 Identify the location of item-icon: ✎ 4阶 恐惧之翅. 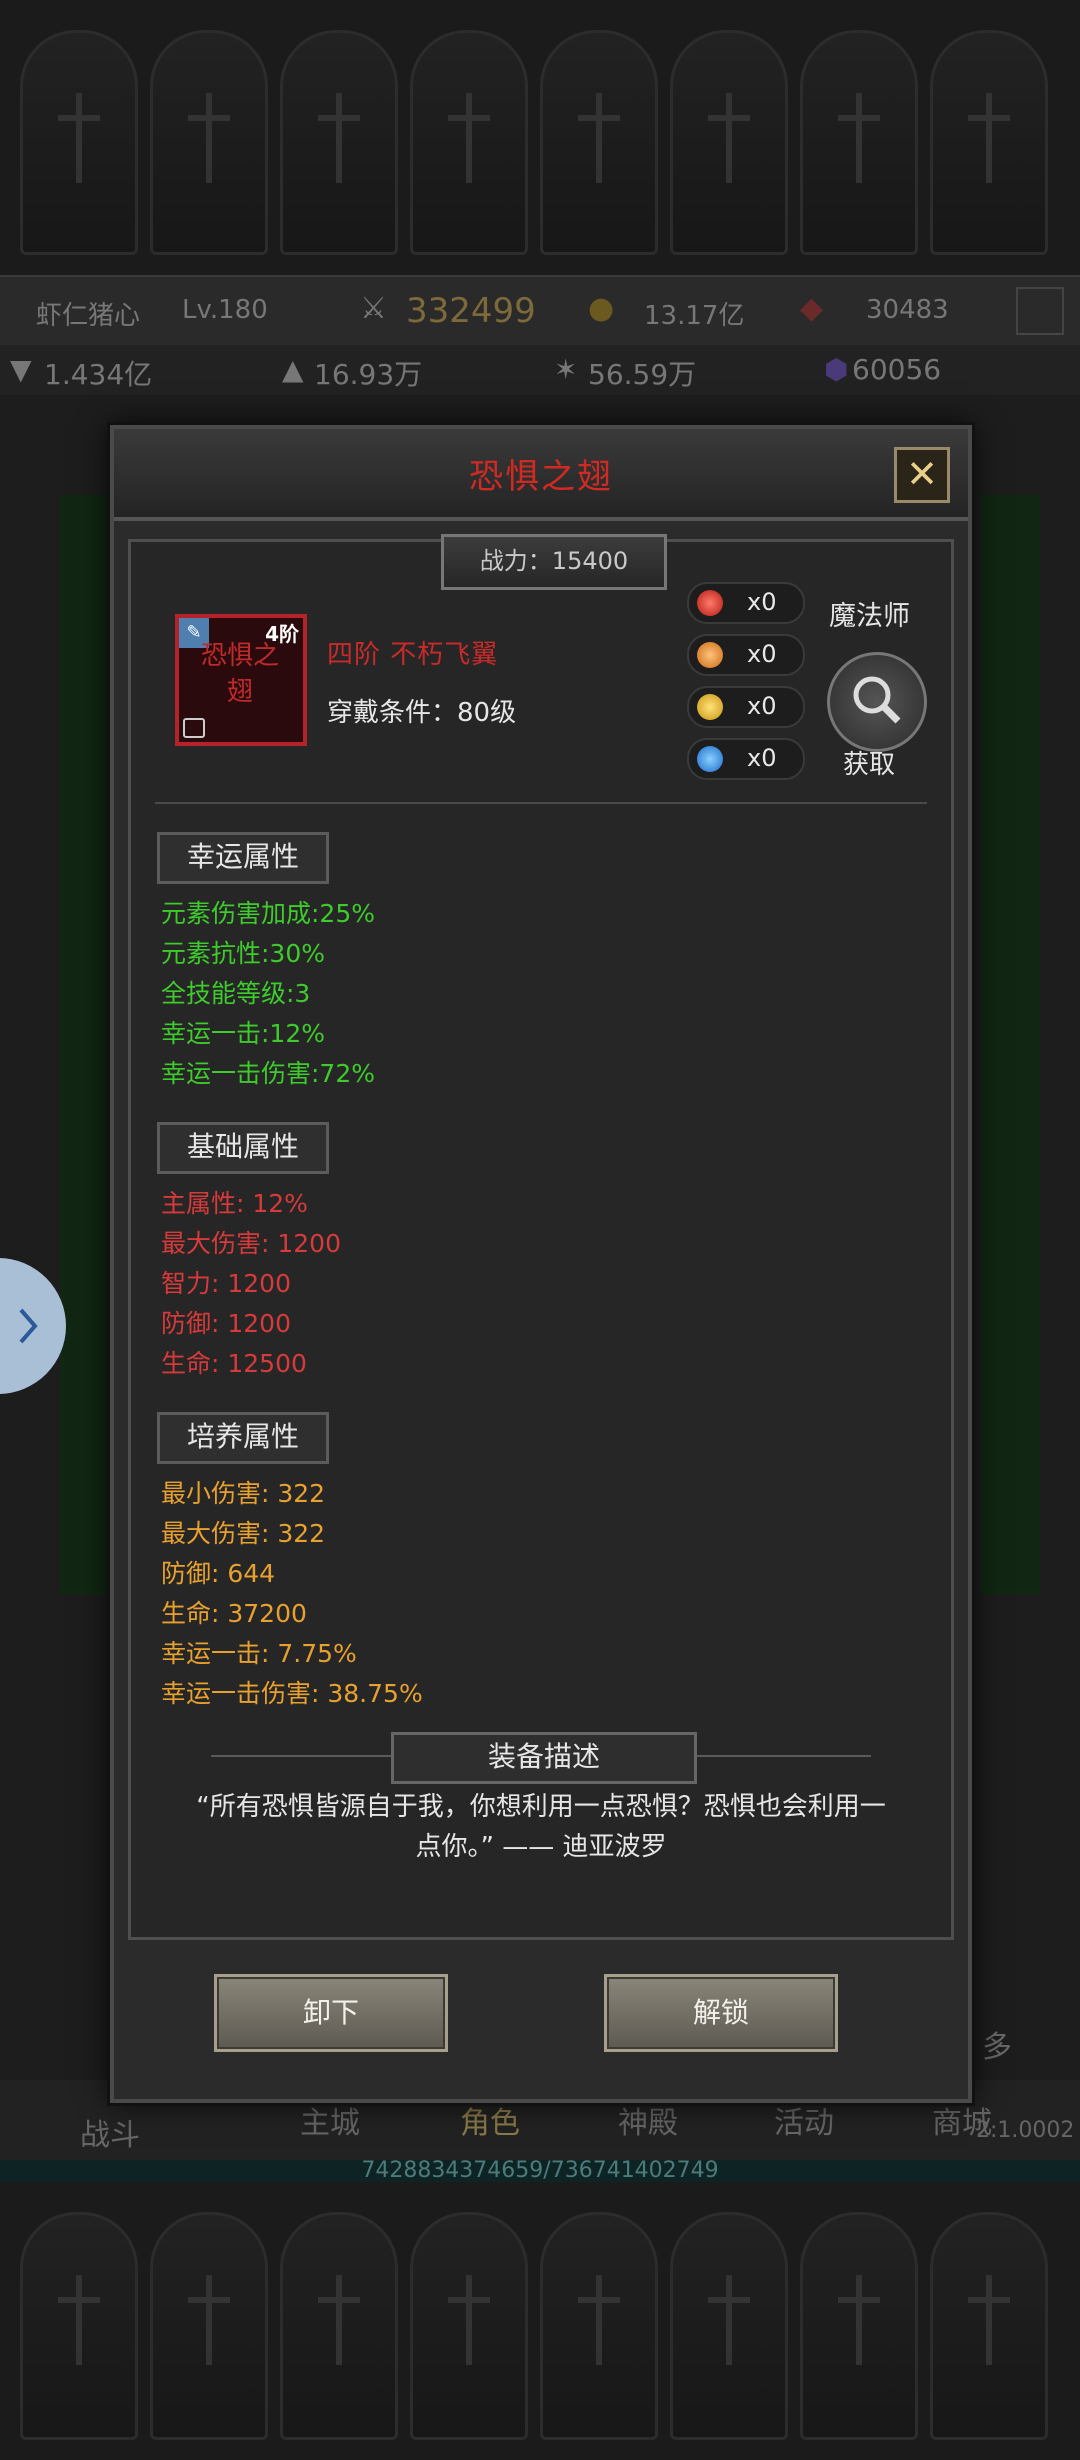
(241, 680).